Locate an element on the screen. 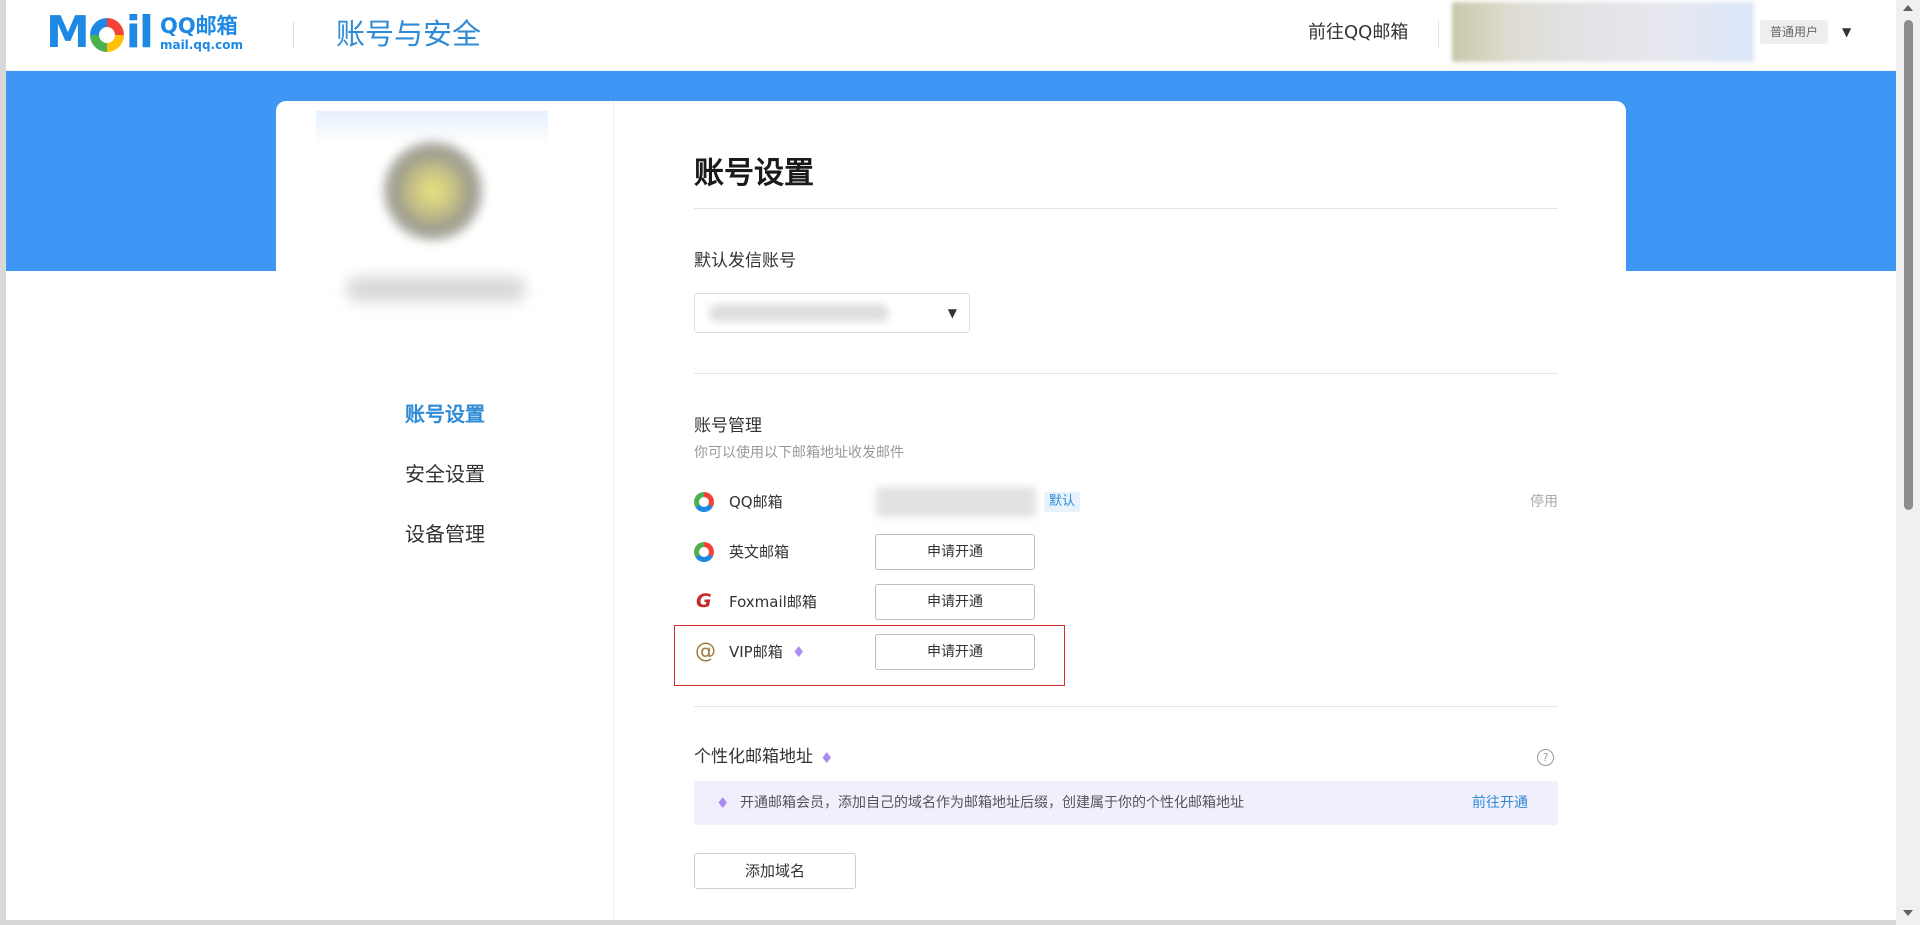  profile-area is located at coordinates (432, 221).